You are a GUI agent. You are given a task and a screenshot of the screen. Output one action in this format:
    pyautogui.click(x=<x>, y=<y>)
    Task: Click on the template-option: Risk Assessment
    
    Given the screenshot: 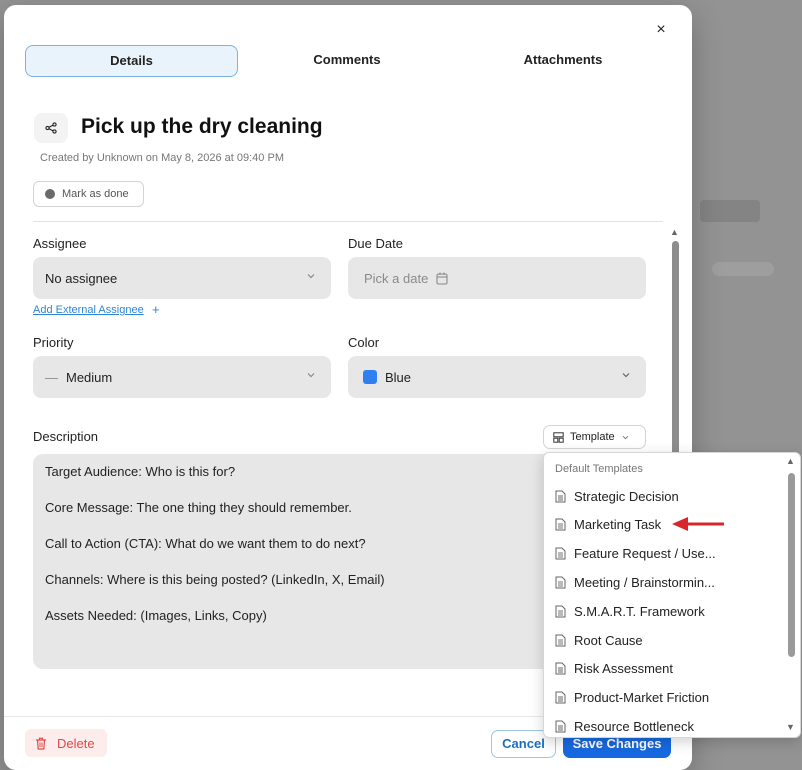 What is the action you would take?
    pyautogui.click(x=667, y=669)
    